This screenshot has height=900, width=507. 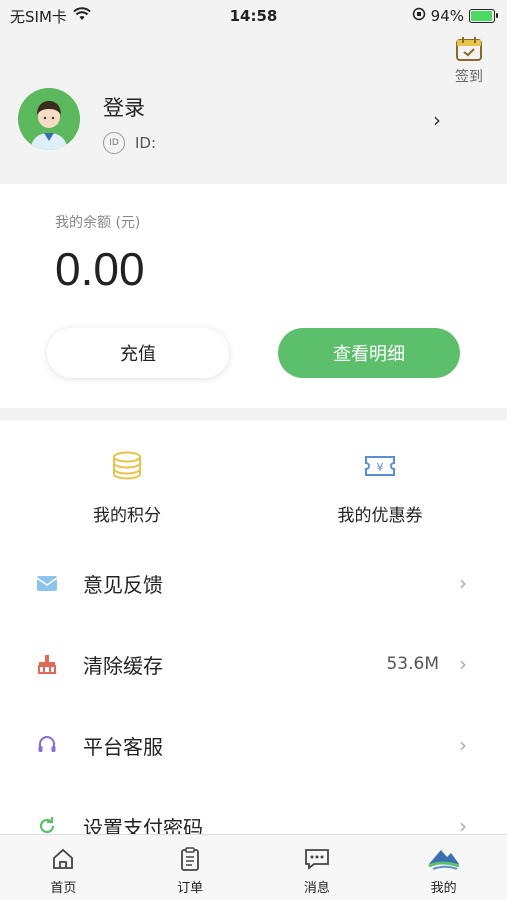 I want to click on menu-item-label: 意见反馈, so click(x=123, y=584).